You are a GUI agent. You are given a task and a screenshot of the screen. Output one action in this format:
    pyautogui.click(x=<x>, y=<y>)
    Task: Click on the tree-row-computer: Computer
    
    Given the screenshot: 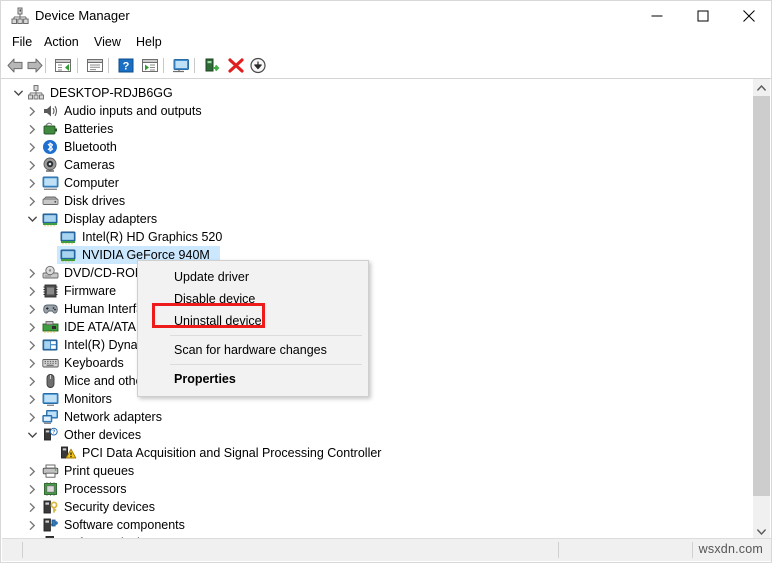 What is the action you would take?
    pyautogui.click(x=378, y=183)
    